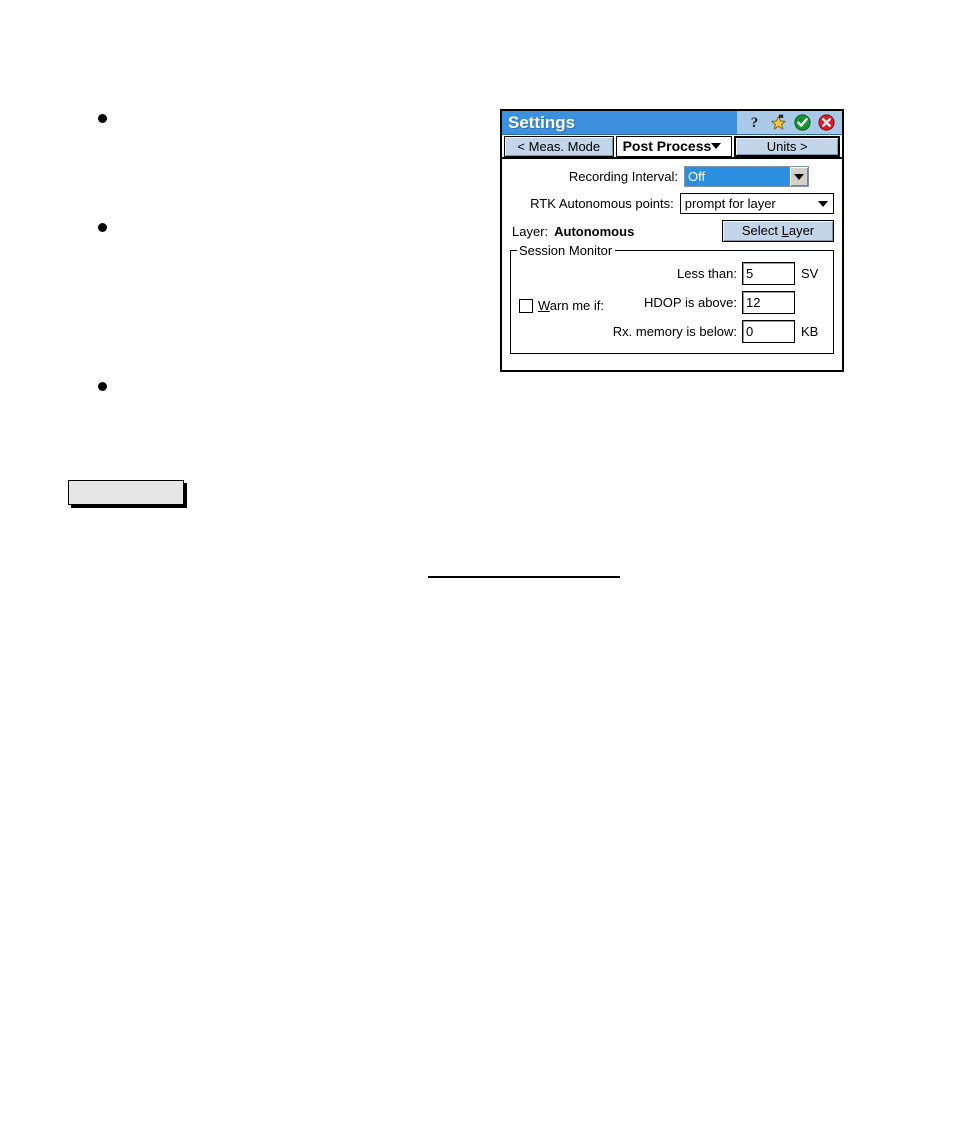  Describe the element at coordinates (544, 305) in the screenshot. I see `warn-label-mnemonic: W` at that location.